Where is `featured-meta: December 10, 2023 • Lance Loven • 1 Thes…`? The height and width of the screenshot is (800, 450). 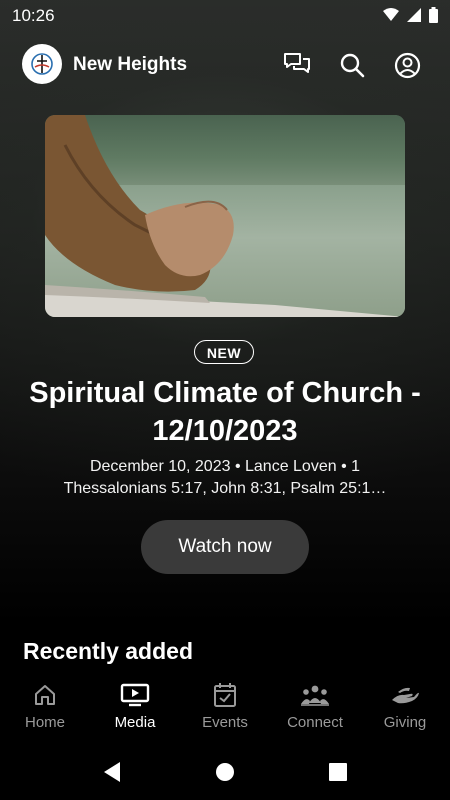 featured-meta: December 10, 2023 • Lance Loven • 1 Thes… is located at coordinates (225, 478).